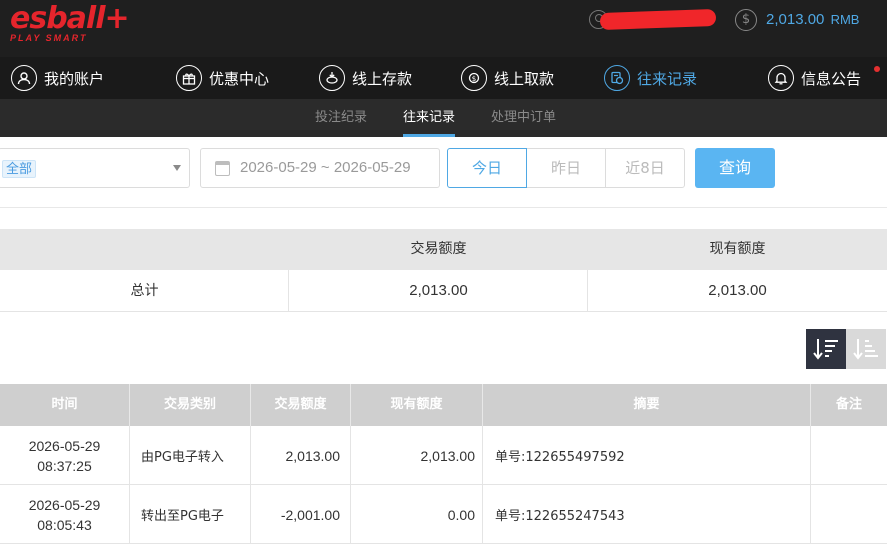 The width and height of the screenshot is (887, 544). What do you see at coordinates (438, 249) in the screenshot?
I see `summary-header-transaction: 交易额度` at bounding box center [438, 249].